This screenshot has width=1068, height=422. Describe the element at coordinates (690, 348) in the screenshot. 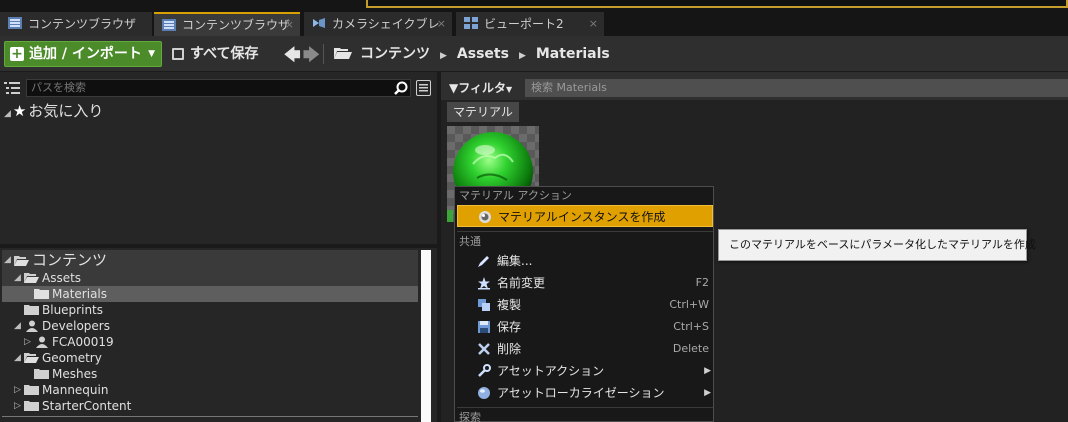

I see `menu-item-shortcut: Delete` at that location.